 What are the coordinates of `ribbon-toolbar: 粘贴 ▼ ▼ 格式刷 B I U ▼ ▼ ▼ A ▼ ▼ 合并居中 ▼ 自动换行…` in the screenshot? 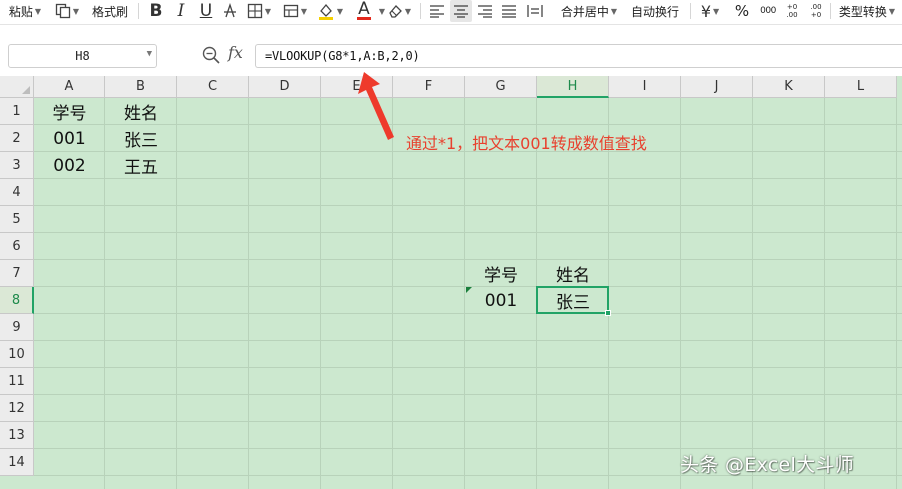 It's located at (451, 12).